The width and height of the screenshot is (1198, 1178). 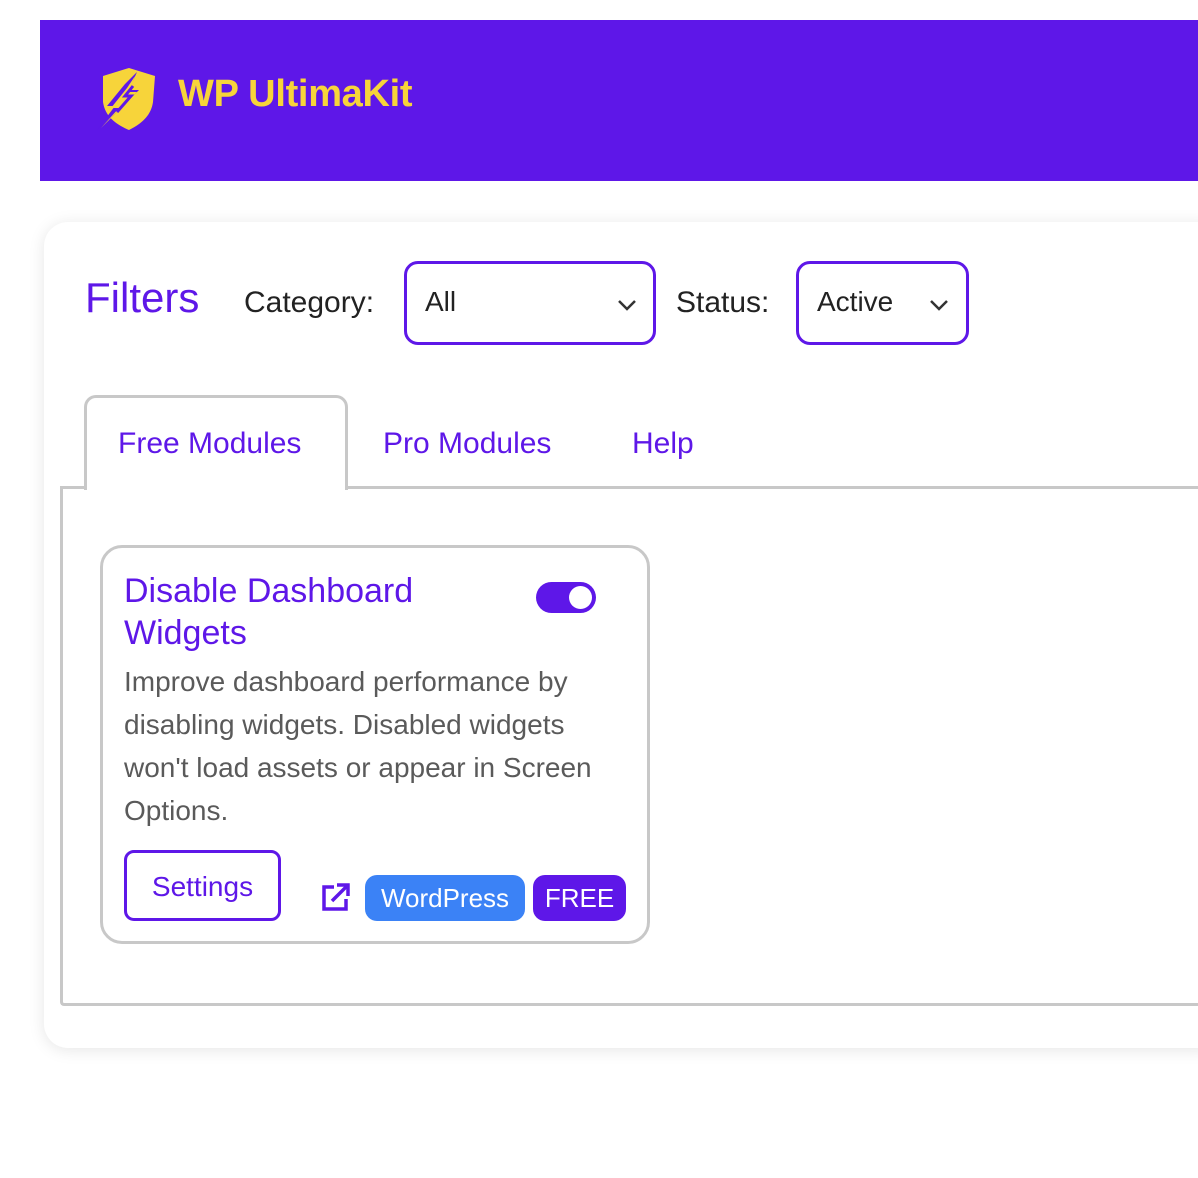 I want to click on status-select: Active, so click(x=882, y=303).